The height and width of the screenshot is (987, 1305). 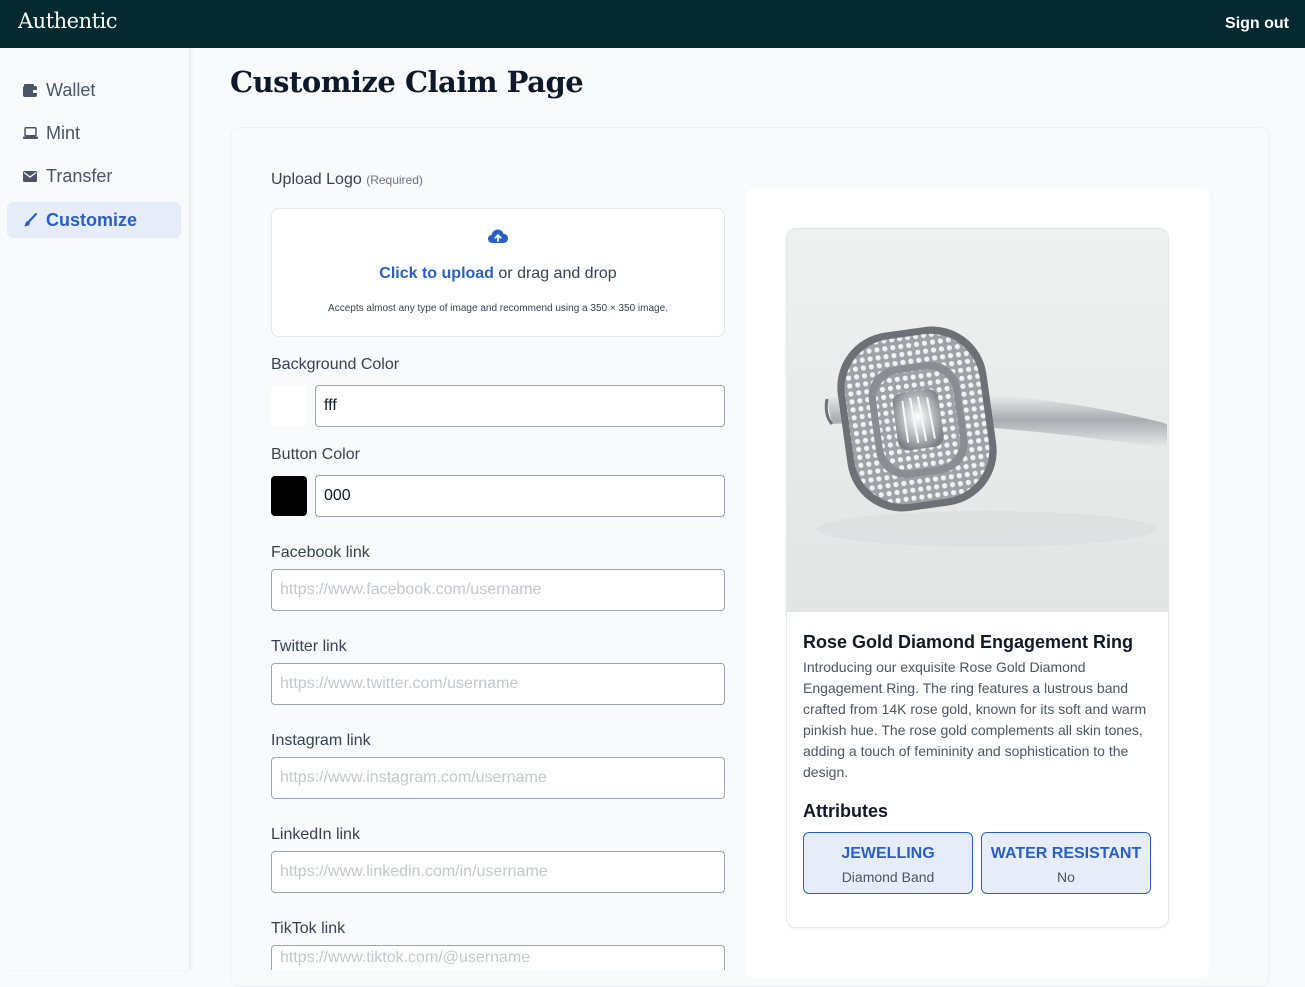 I want to click on wallet-icon, so click(x=30, y=90).